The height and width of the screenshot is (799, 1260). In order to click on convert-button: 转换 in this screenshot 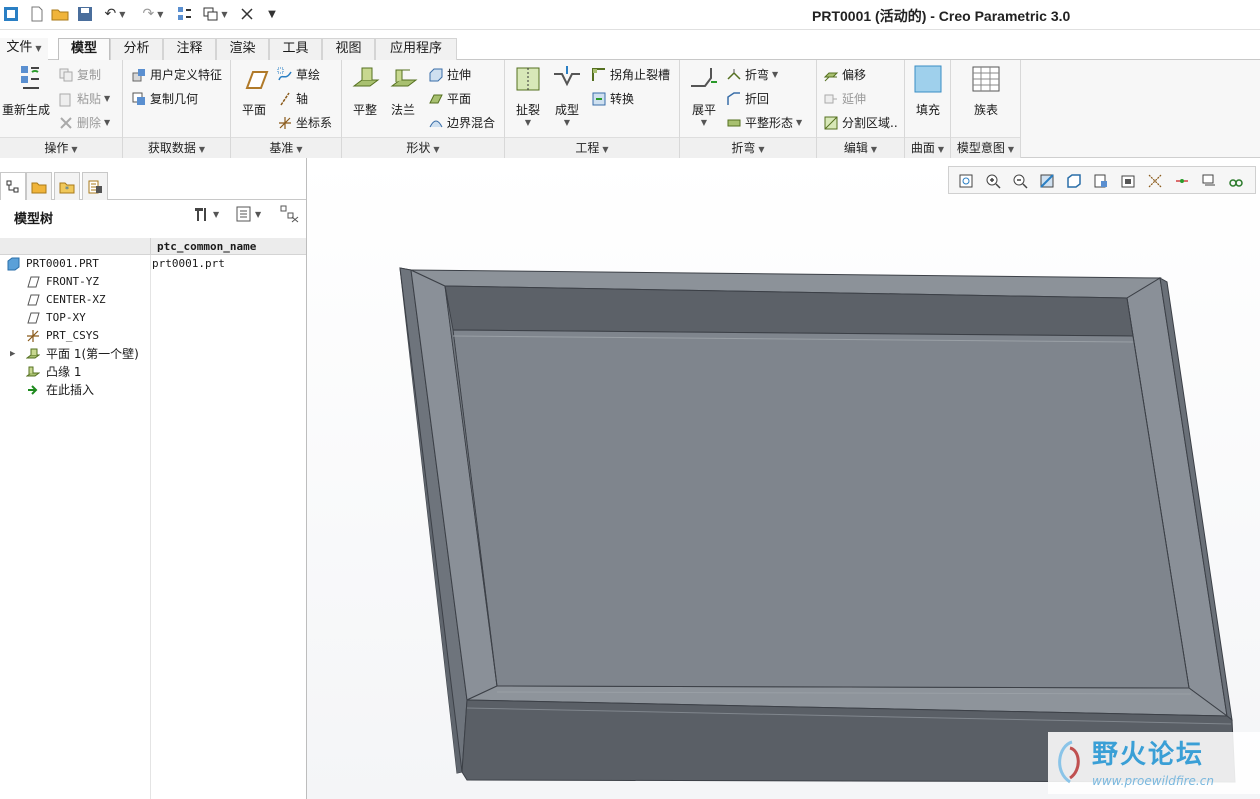, I will do `click(612, 98)`.